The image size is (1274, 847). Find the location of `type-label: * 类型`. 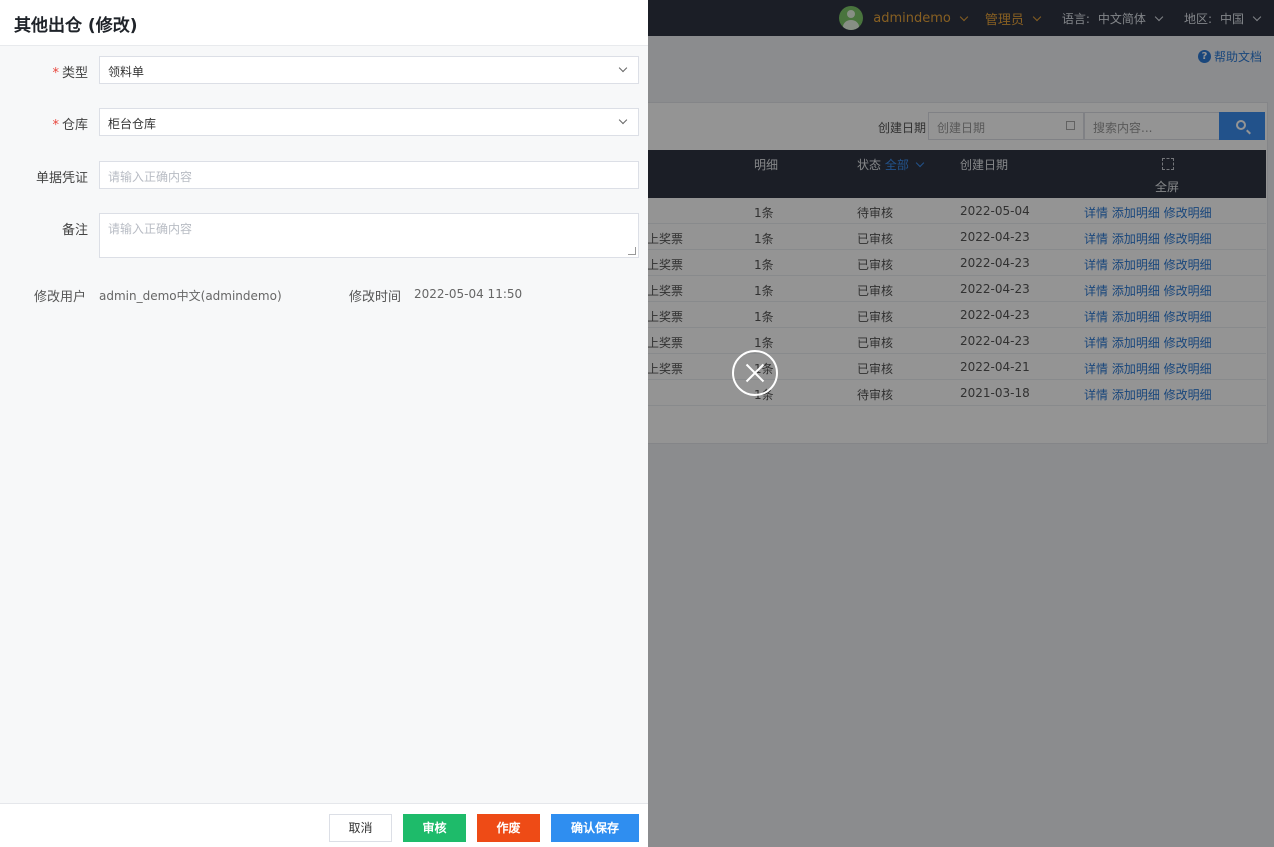

type-label: * 类型 is located at coordinates (44, 71).